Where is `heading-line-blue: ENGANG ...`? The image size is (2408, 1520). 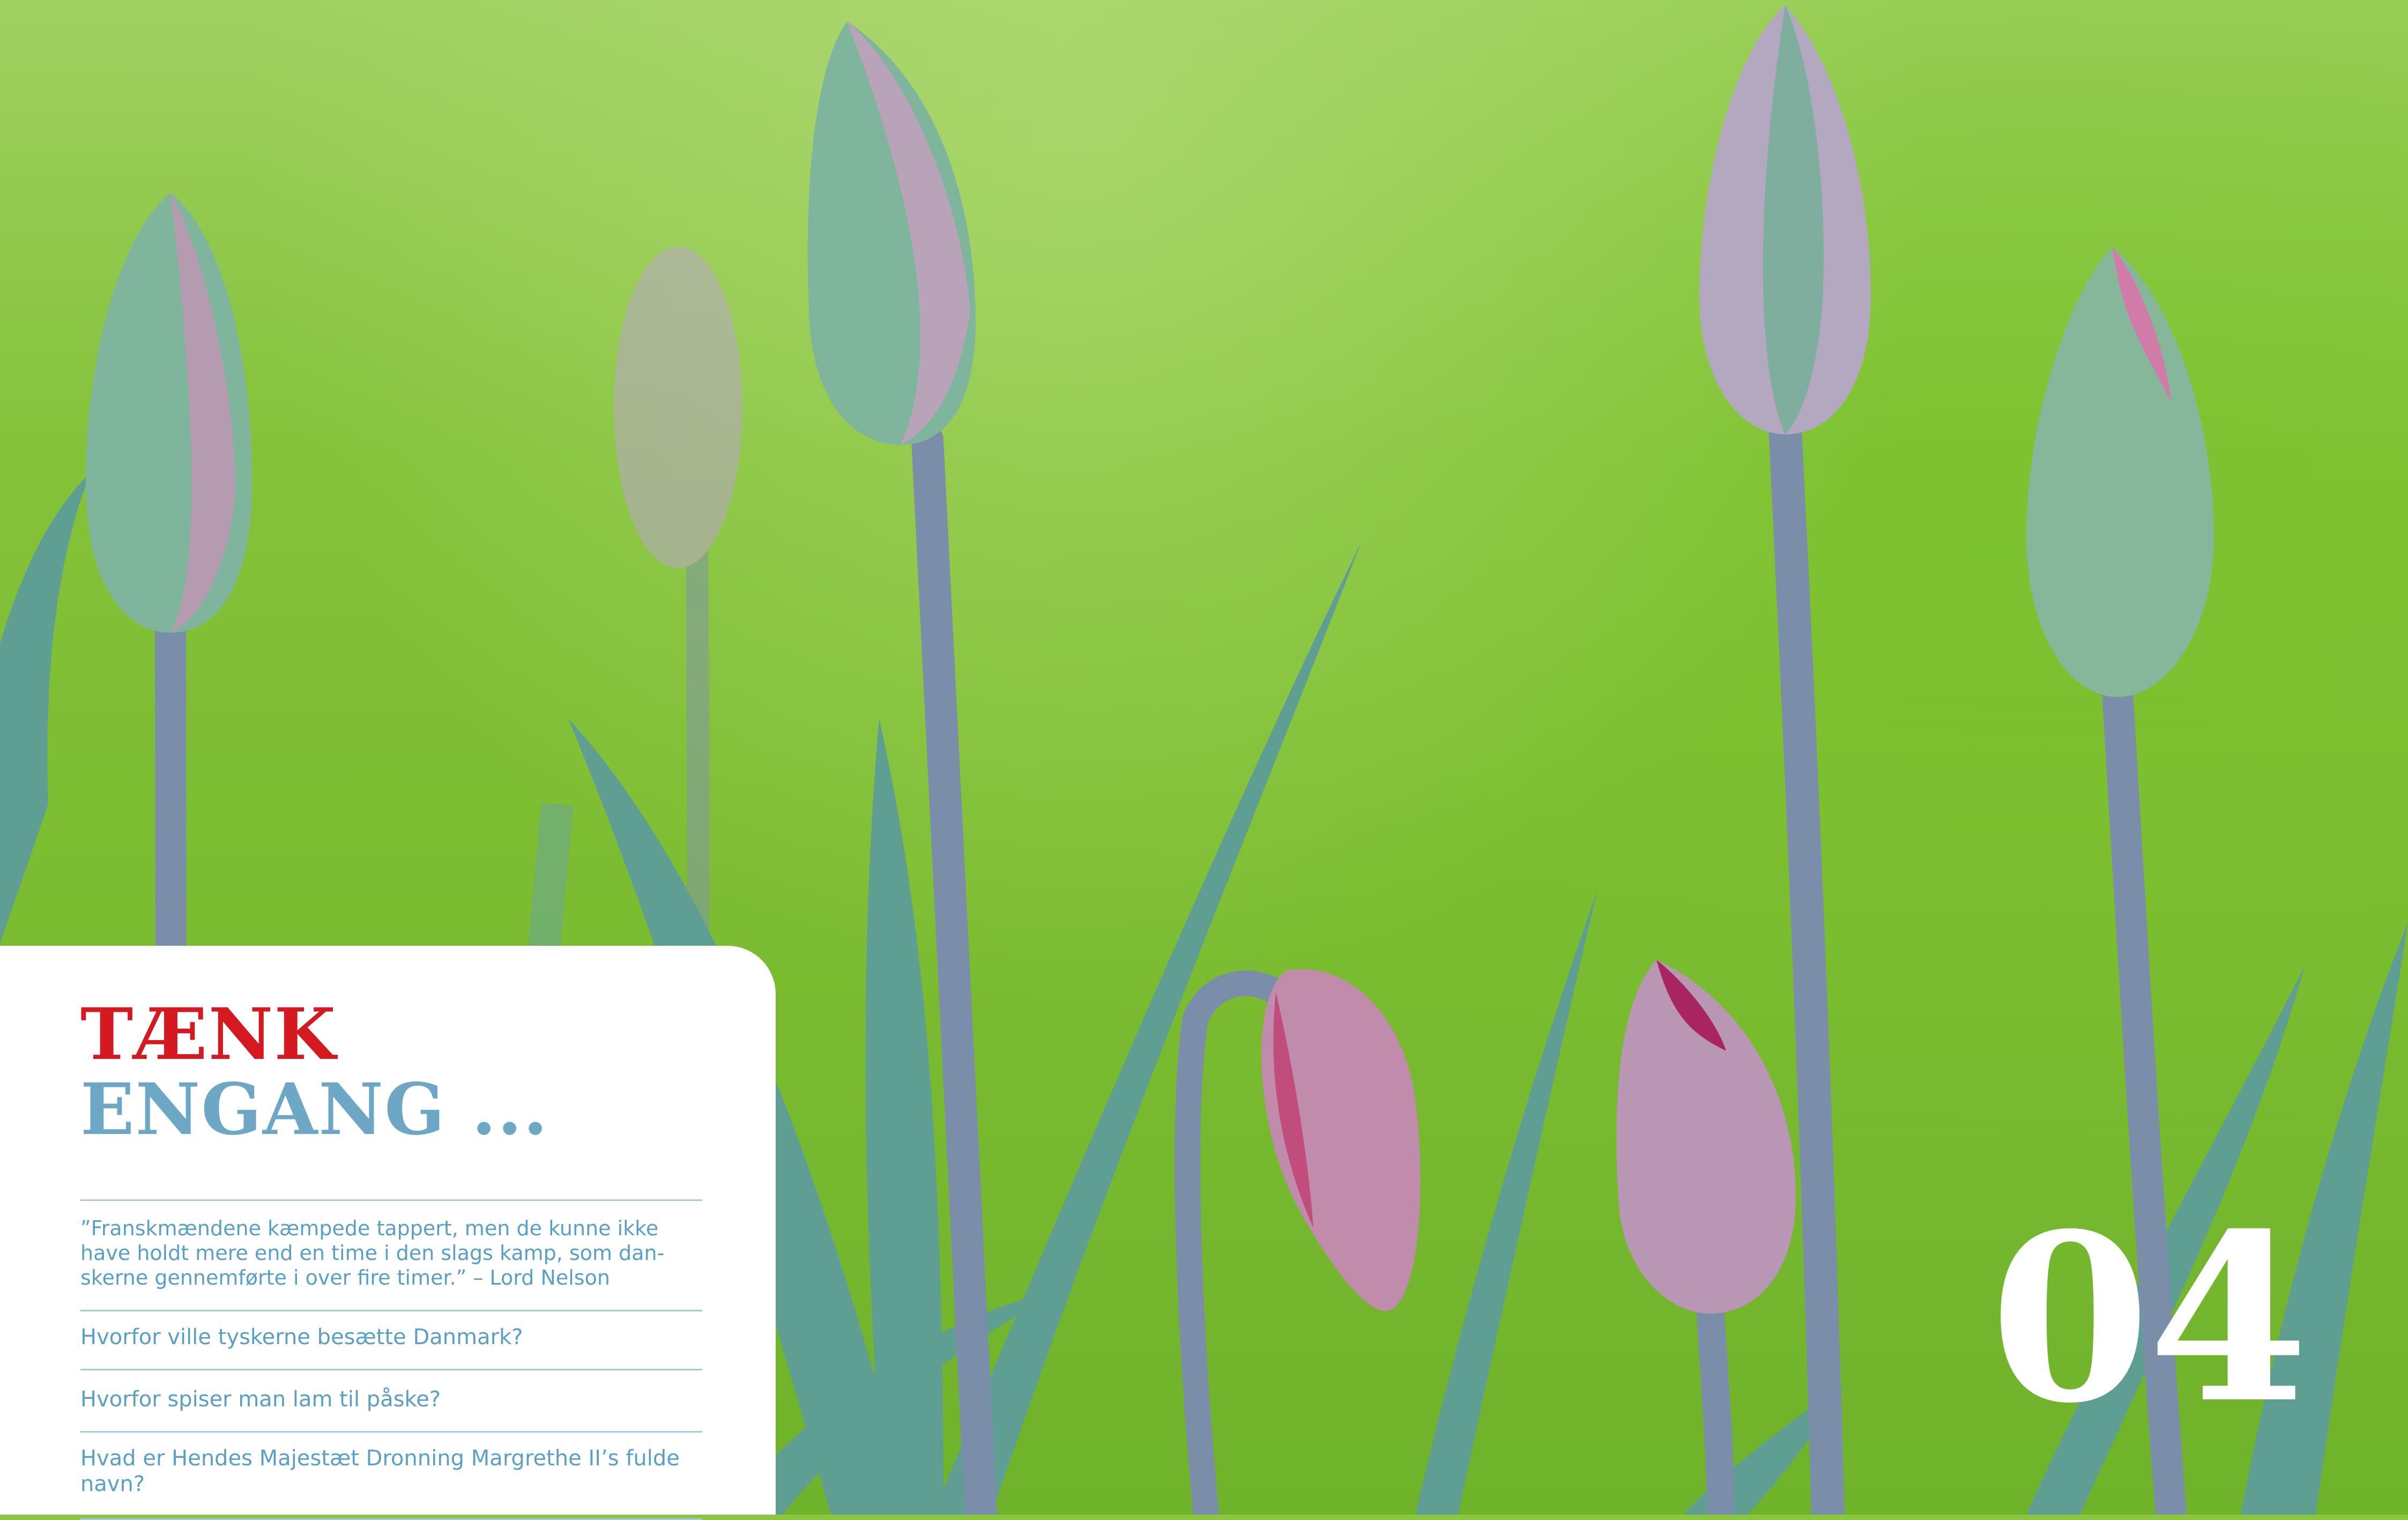
heading-line-blue: ENGANG ... is located at coordinates (314, 1109).